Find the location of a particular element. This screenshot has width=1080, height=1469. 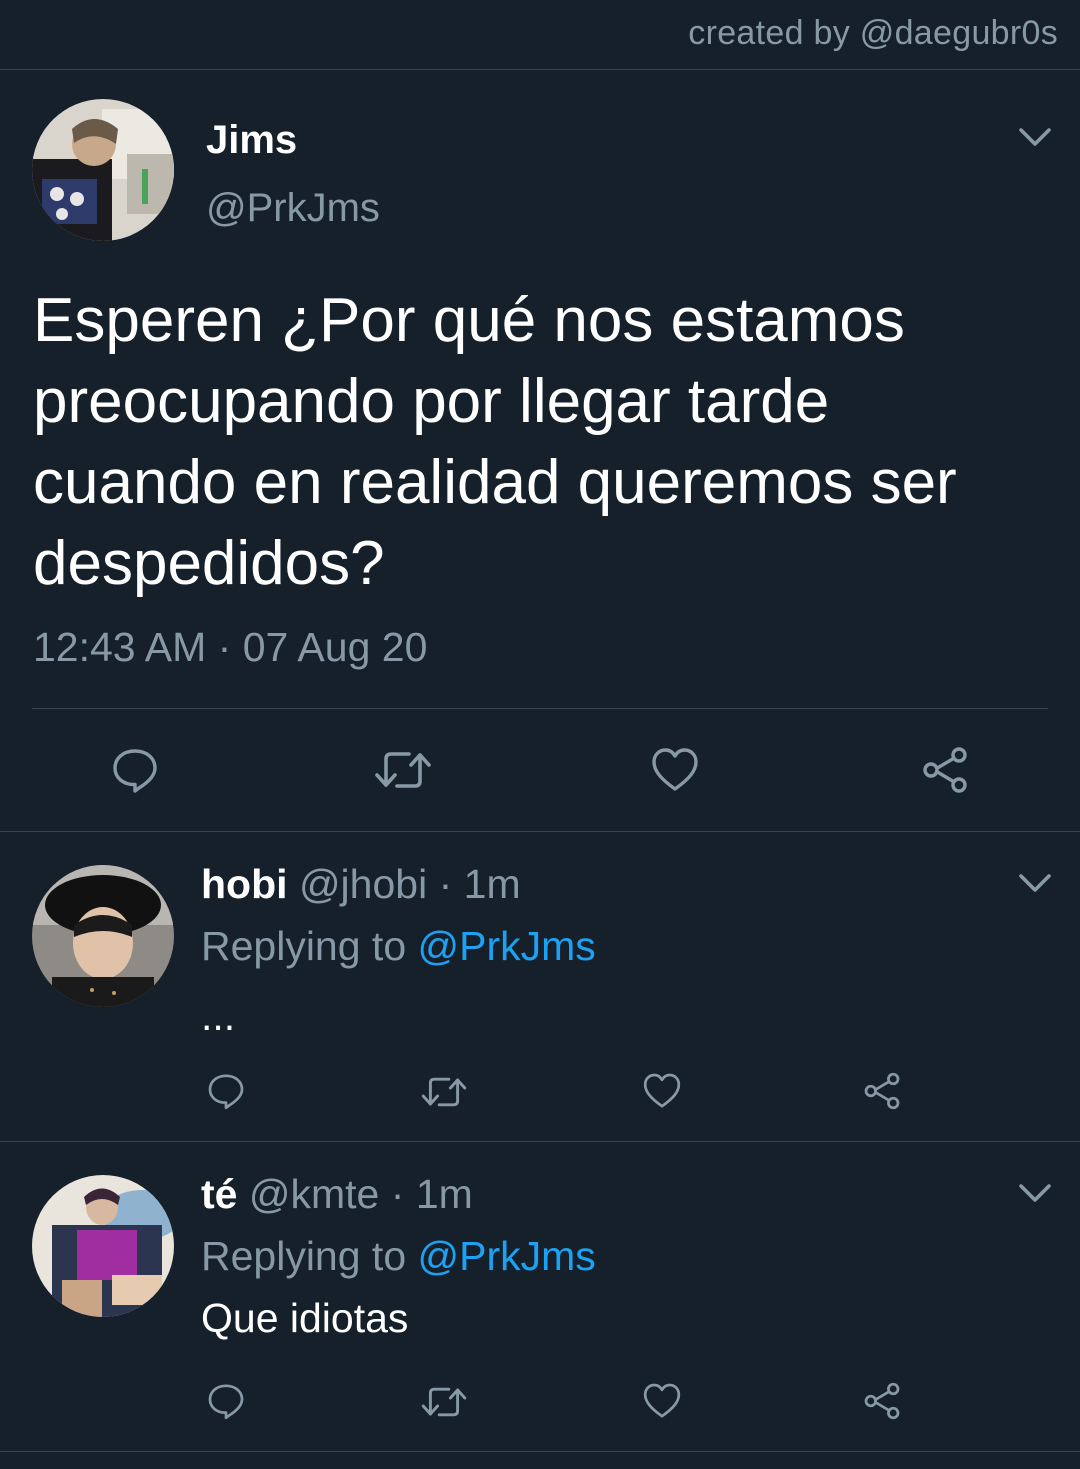

top-divider is located at coordinates (540, 69).